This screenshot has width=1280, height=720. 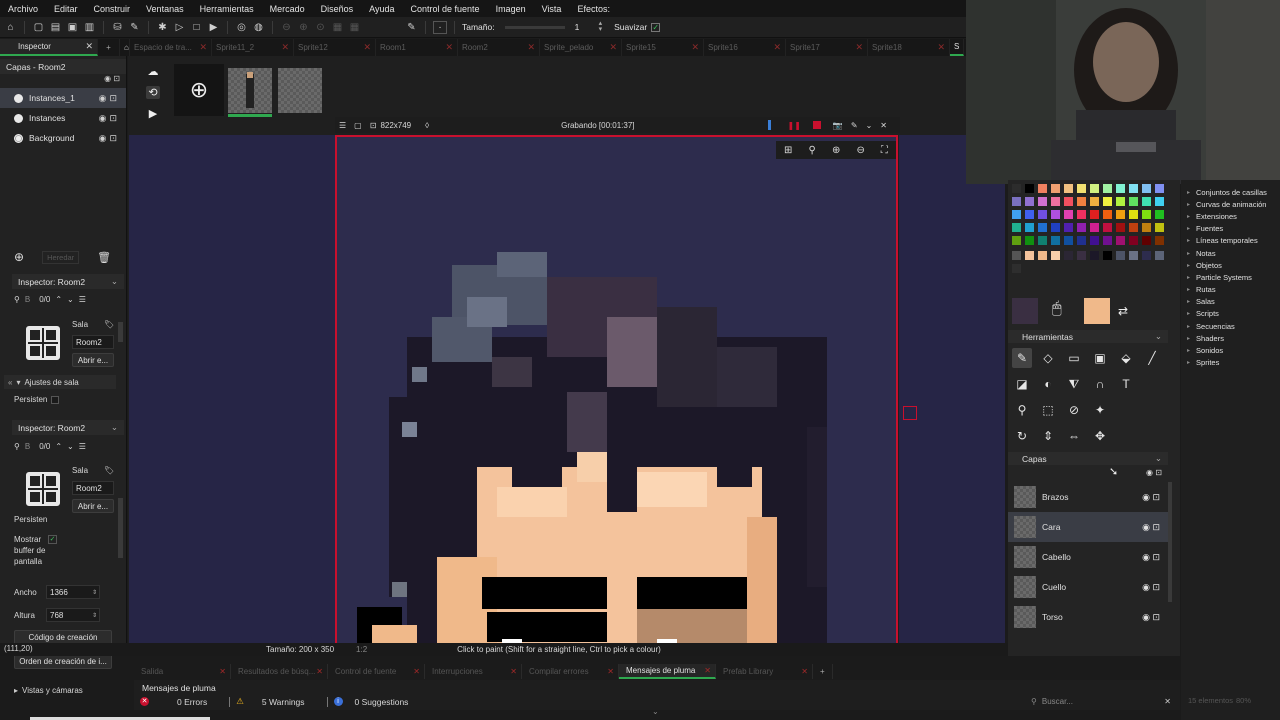 What do you see at coordinates (854, 125) in the screenshot?
I see `pen-icon: ✎` at bounding box center [854, 125].